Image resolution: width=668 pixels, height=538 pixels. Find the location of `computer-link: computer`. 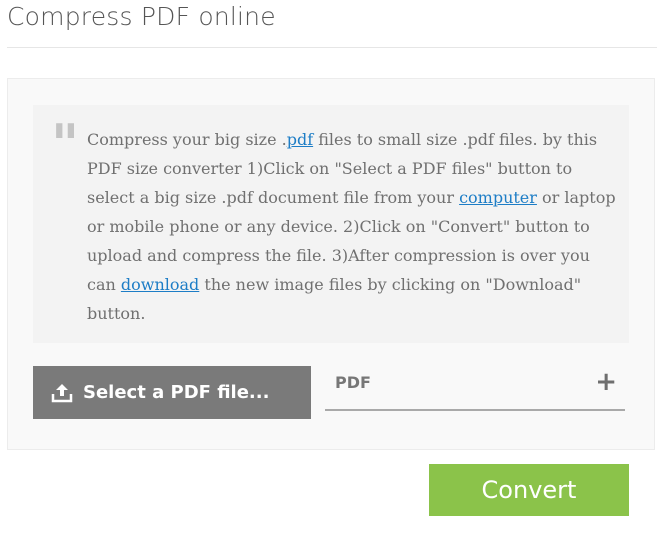

computer-link: computer is located at coordinates (498, 197).